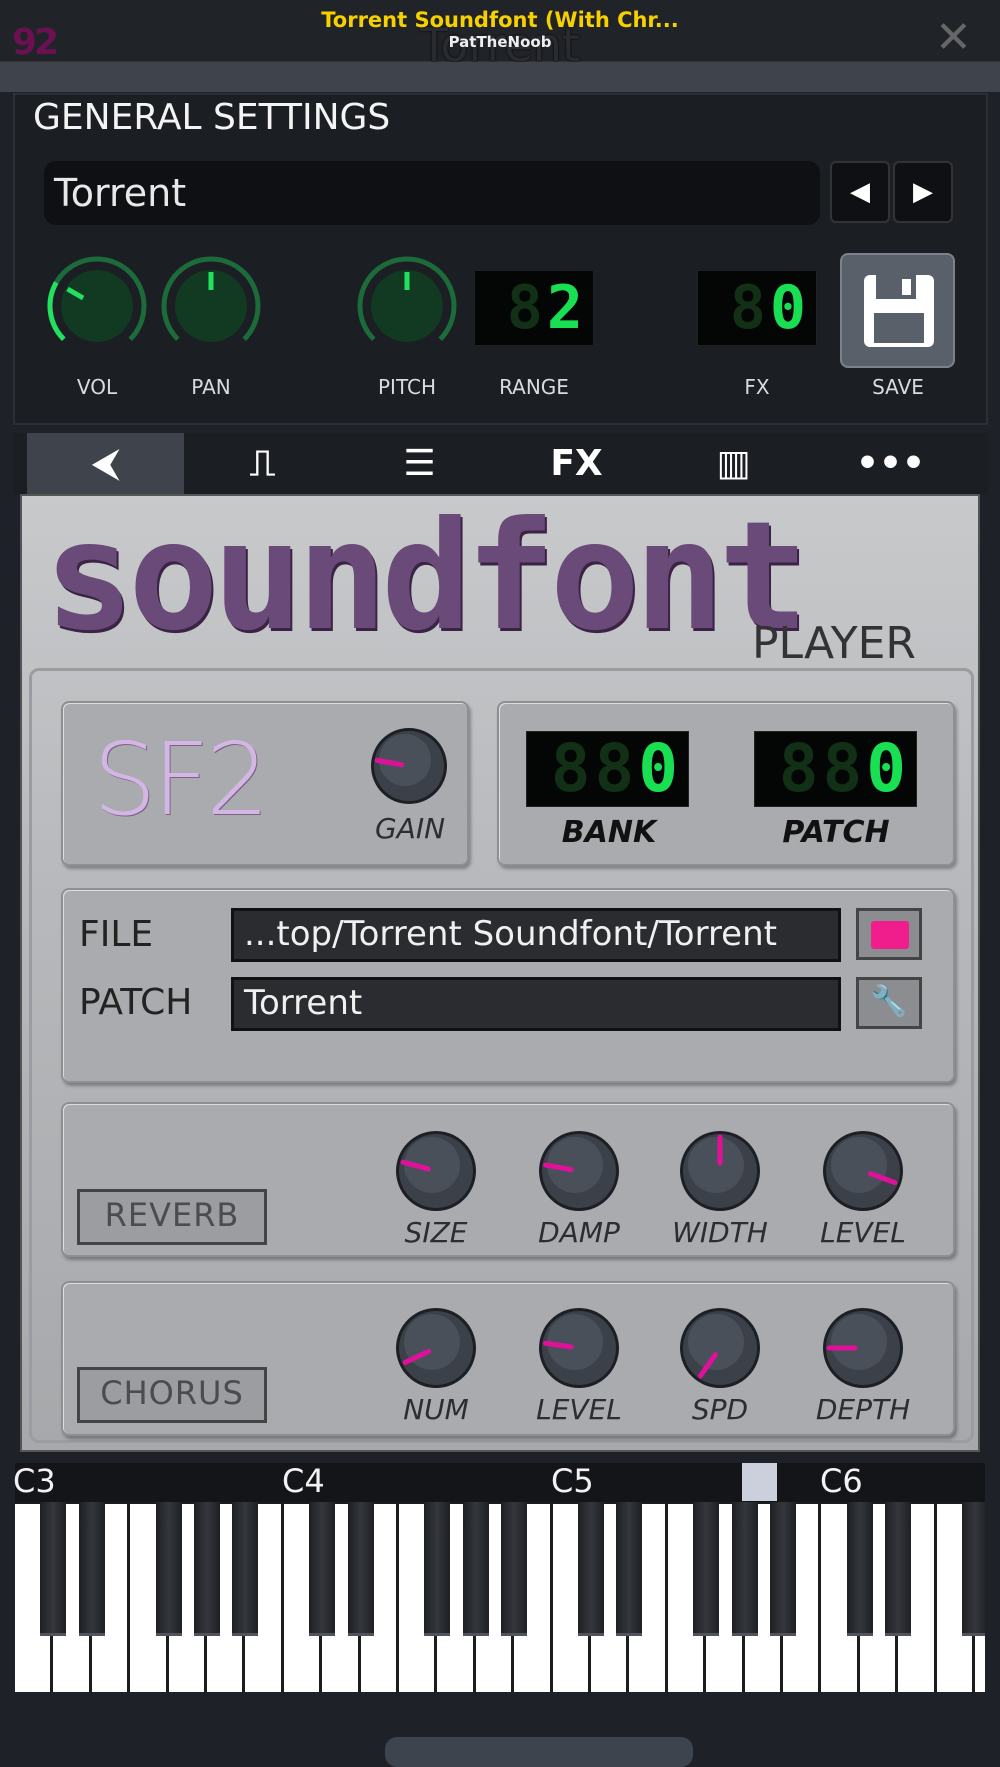 This screenshot has height=1767, width=1000. I want to click on tab-fx: FX, so click(576, 463).